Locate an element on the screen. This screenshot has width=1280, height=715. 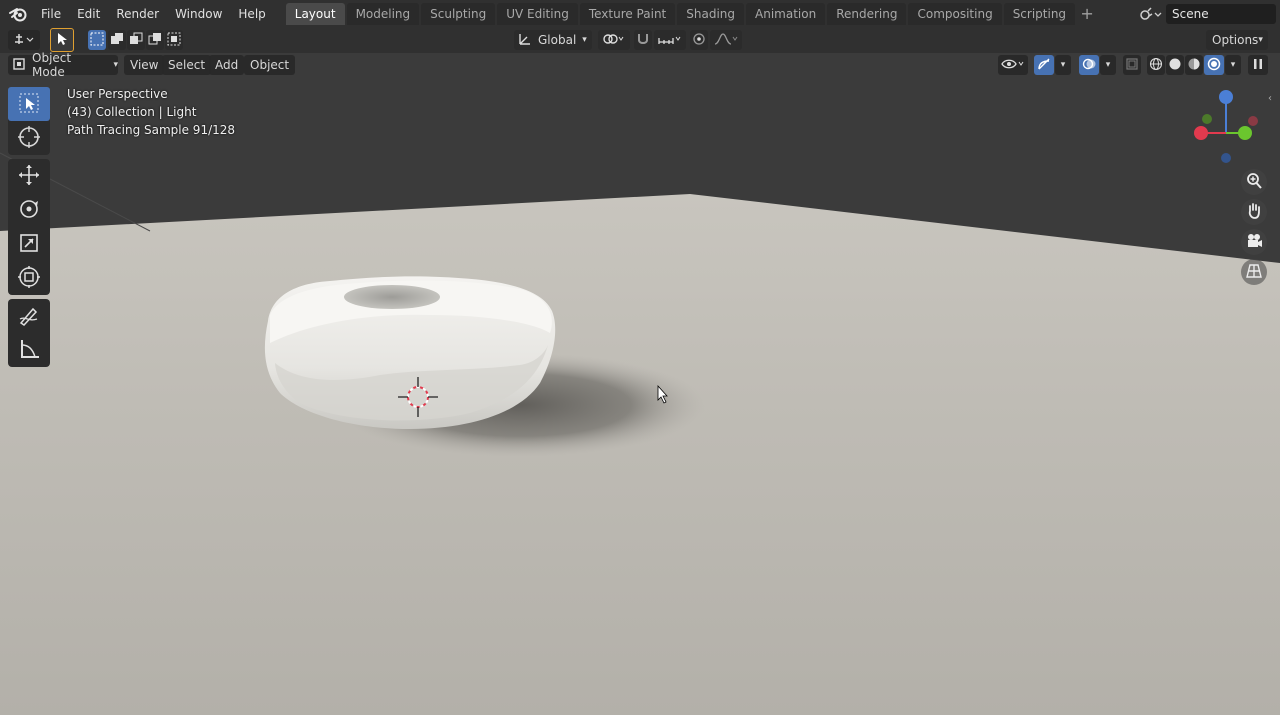
tab-animation: Animation is located at coordinates (786, 14).